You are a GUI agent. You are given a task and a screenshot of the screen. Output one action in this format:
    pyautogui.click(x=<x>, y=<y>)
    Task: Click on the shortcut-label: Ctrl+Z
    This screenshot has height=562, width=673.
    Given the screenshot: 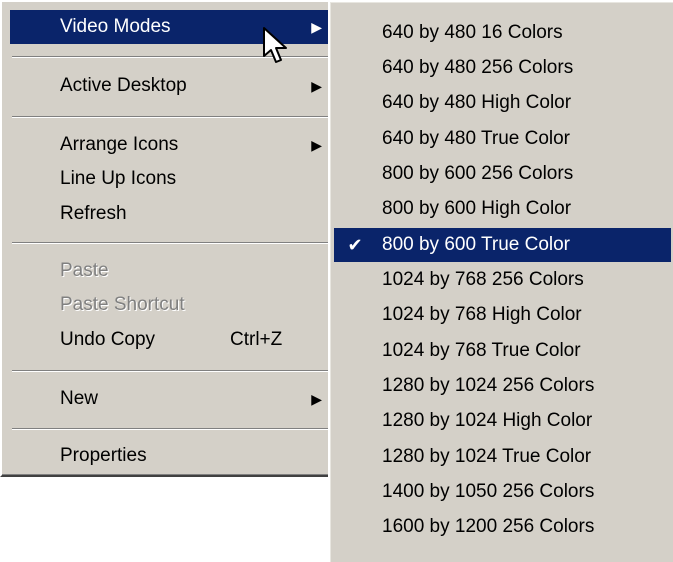 What is the action you would take?
    pyautogui.click(x=256, y=339)
    